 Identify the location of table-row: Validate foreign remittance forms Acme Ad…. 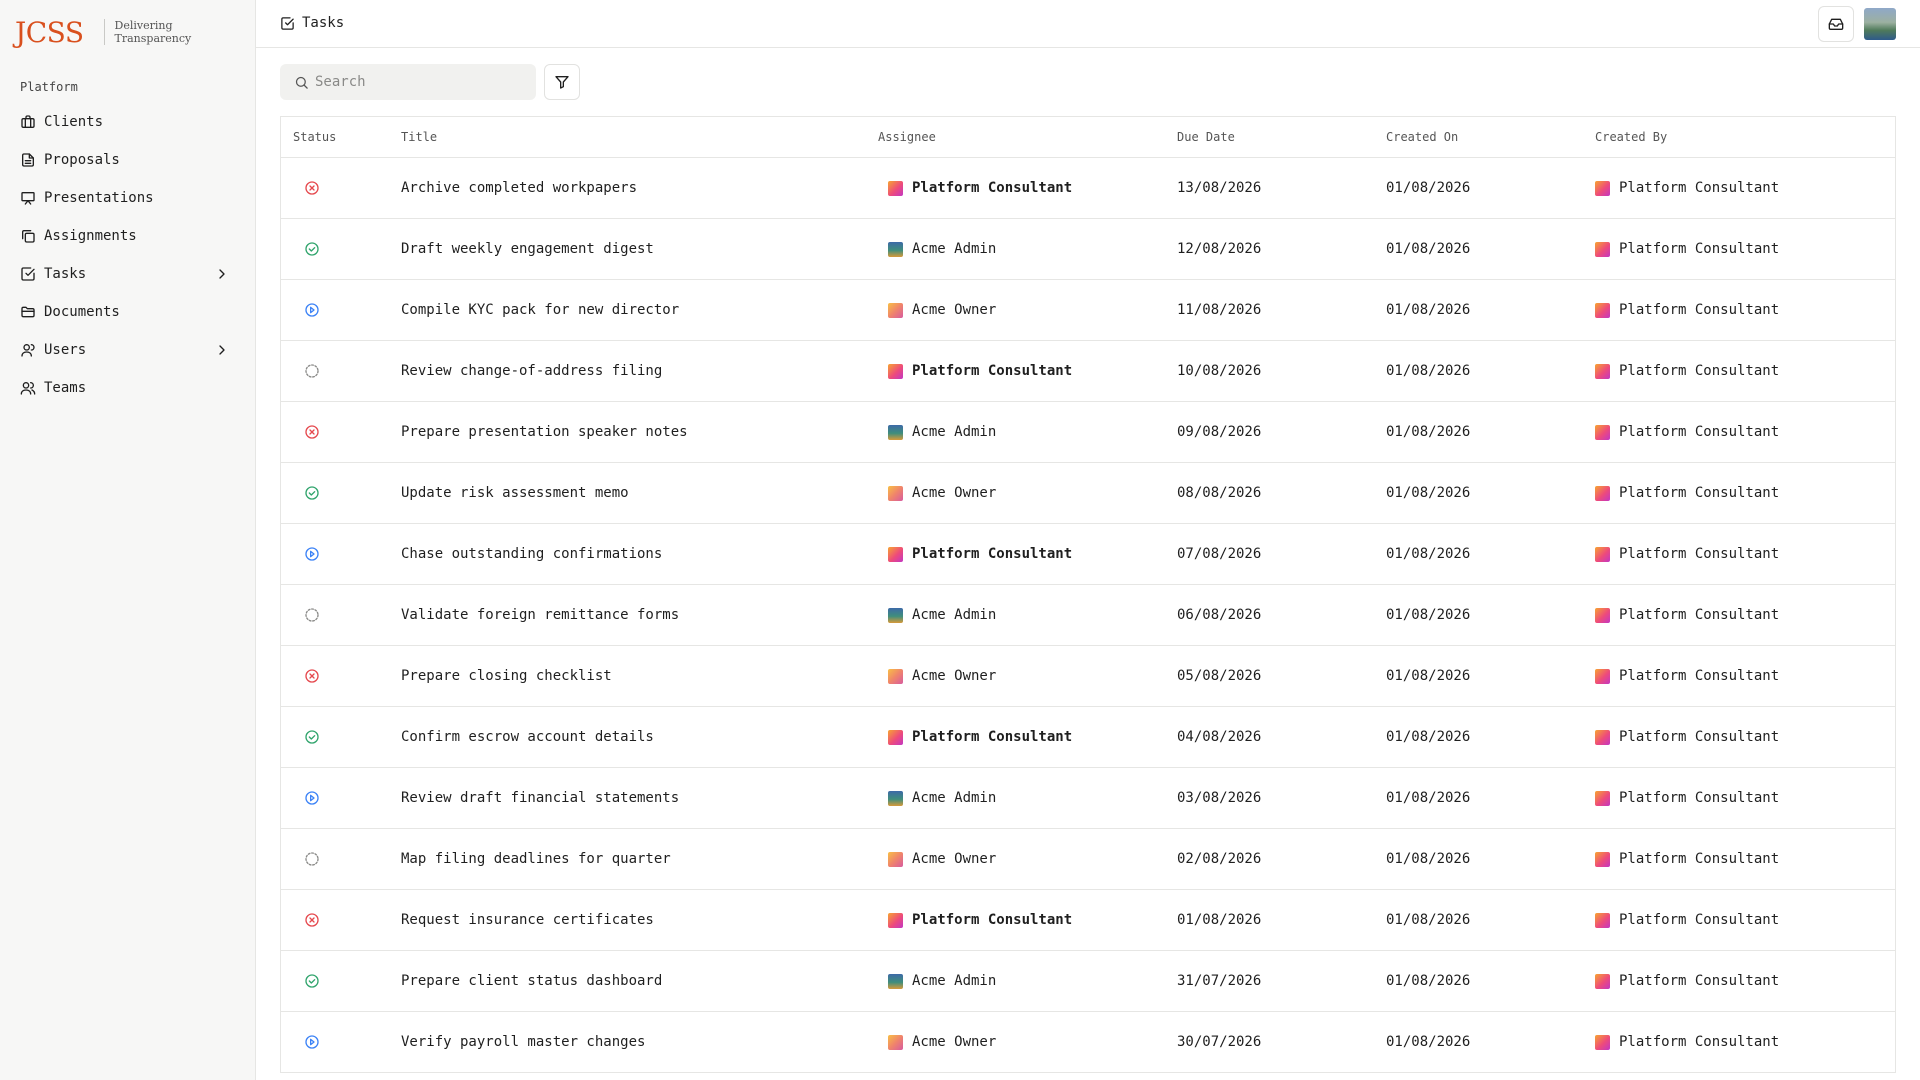
(1088, 615).